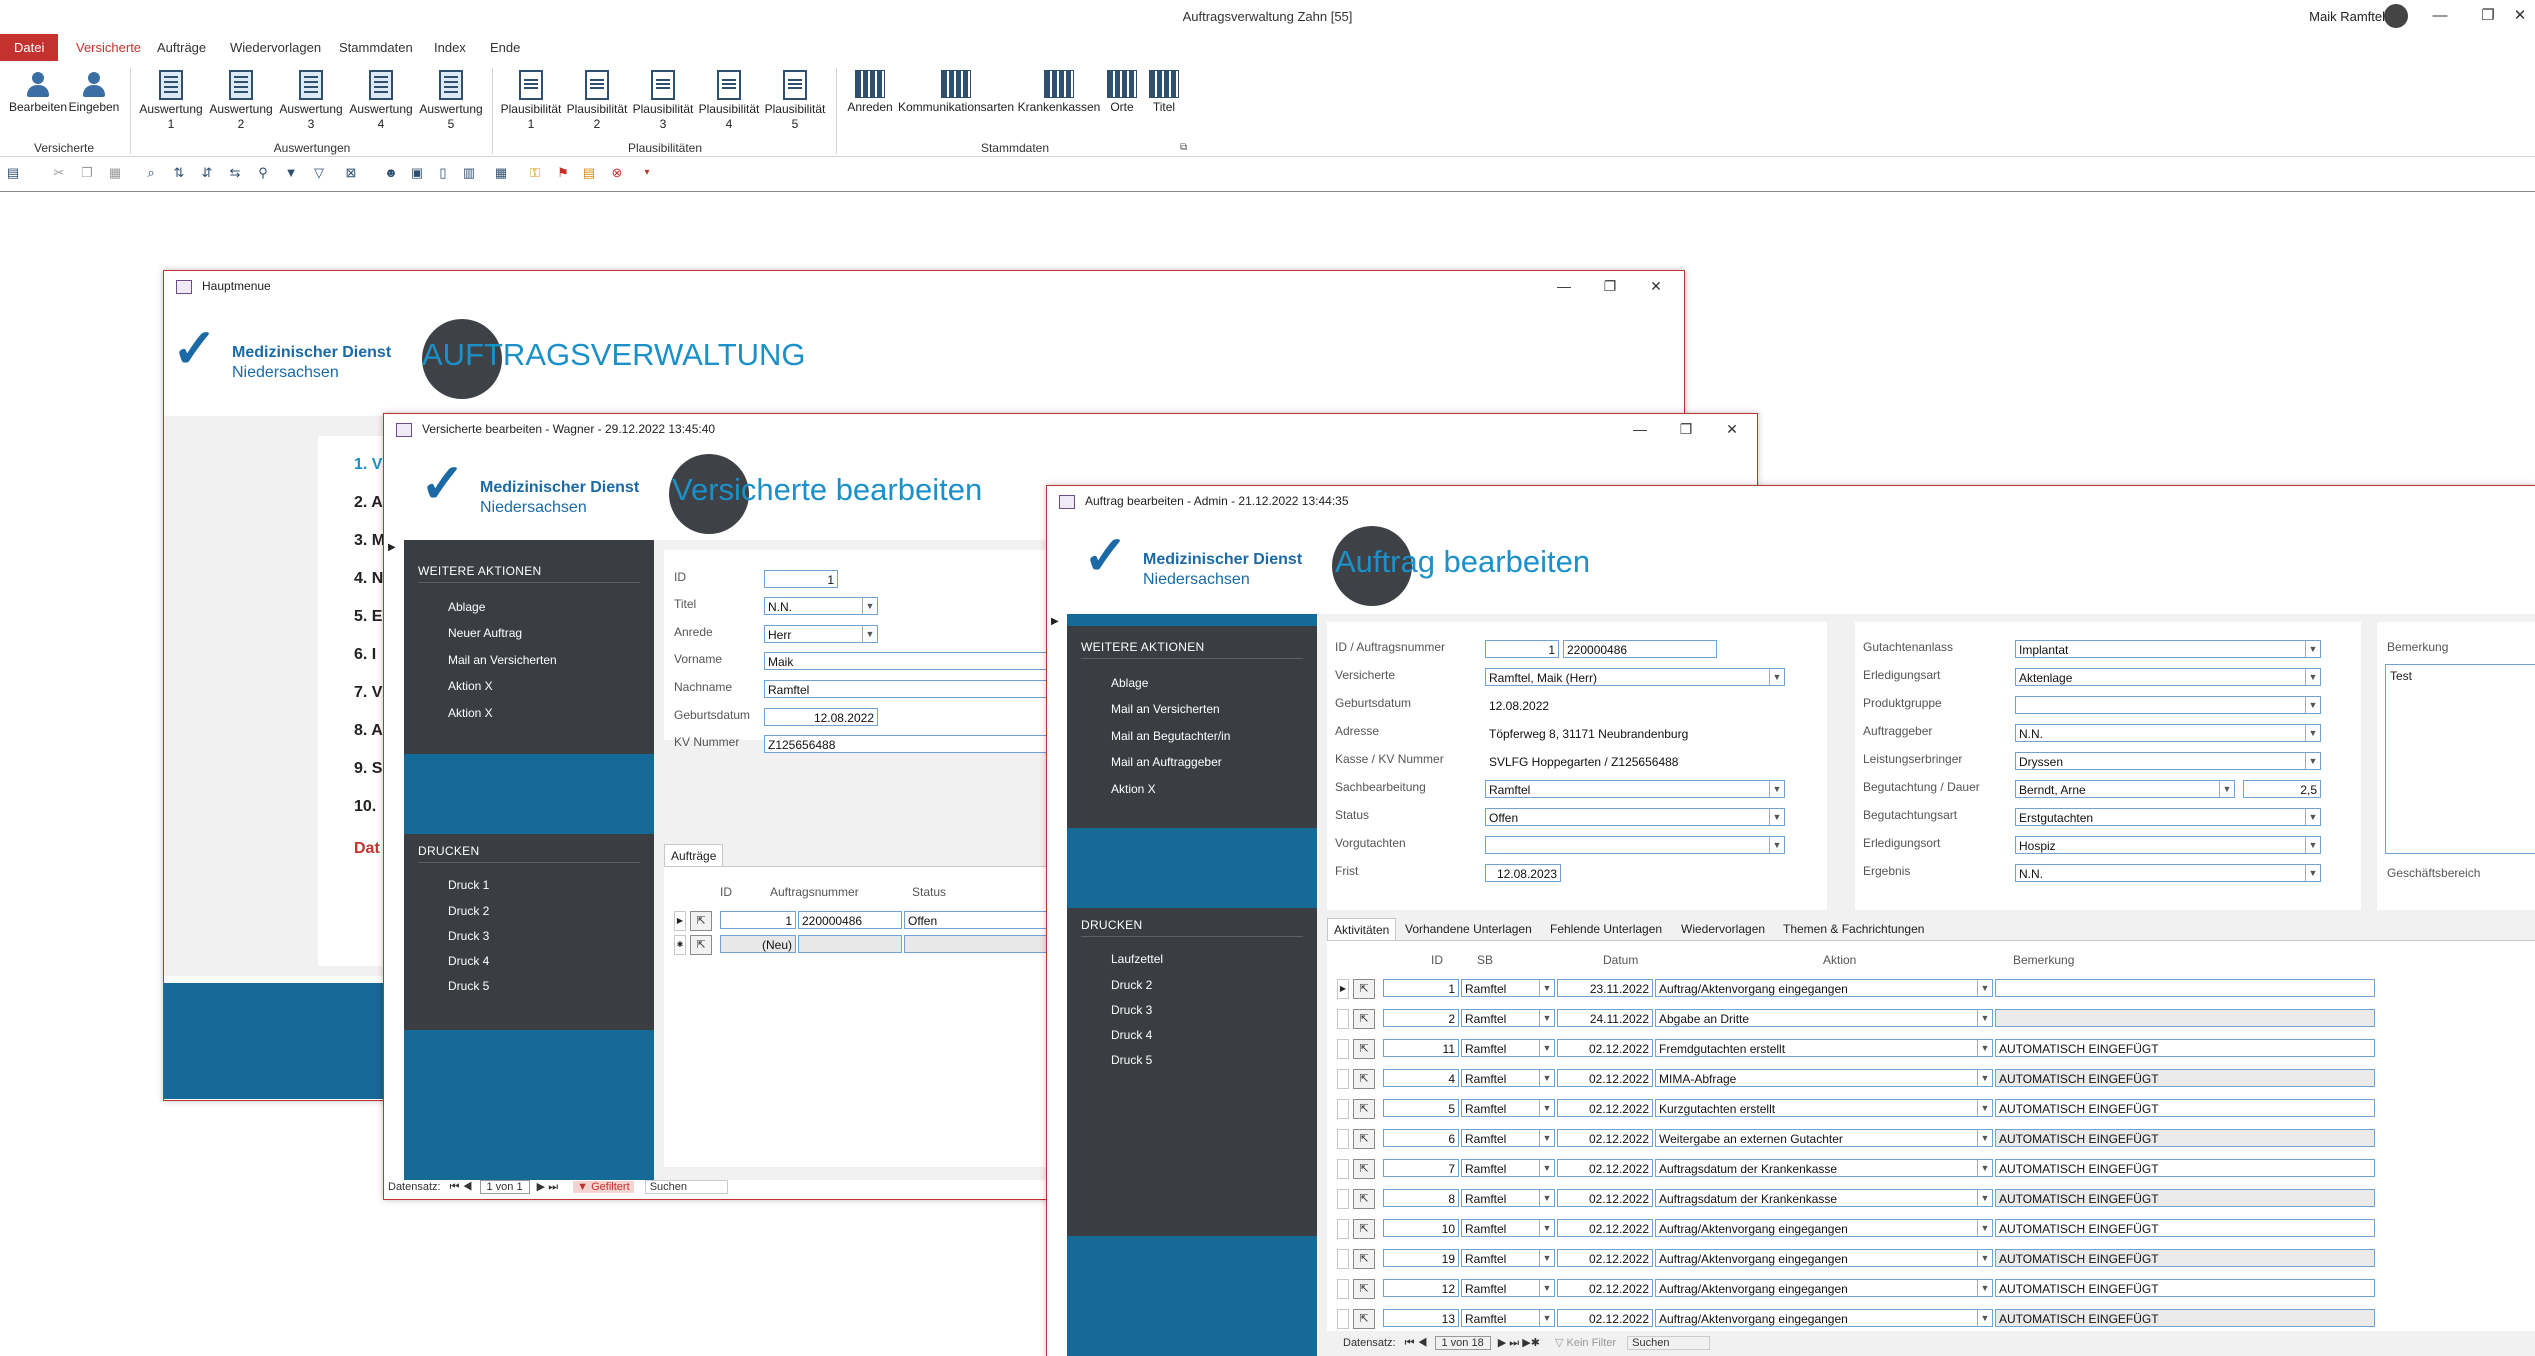 This screenshot has height=1356, width=2535. Describe the element at coordinates (1635, 845) in the screenshot. I see `vorgutachten-select: ▼` at that location.